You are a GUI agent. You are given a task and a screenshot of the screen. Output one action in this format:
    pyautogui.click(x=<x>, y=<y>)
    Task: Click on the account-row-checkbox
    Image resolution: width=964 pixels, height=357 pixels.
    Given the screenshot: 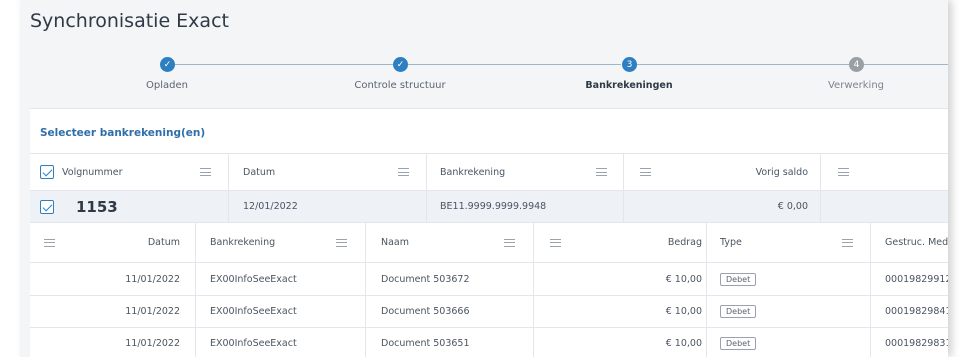 What is the action you would take?
    pyautogui.click(x=47, y=206)
    